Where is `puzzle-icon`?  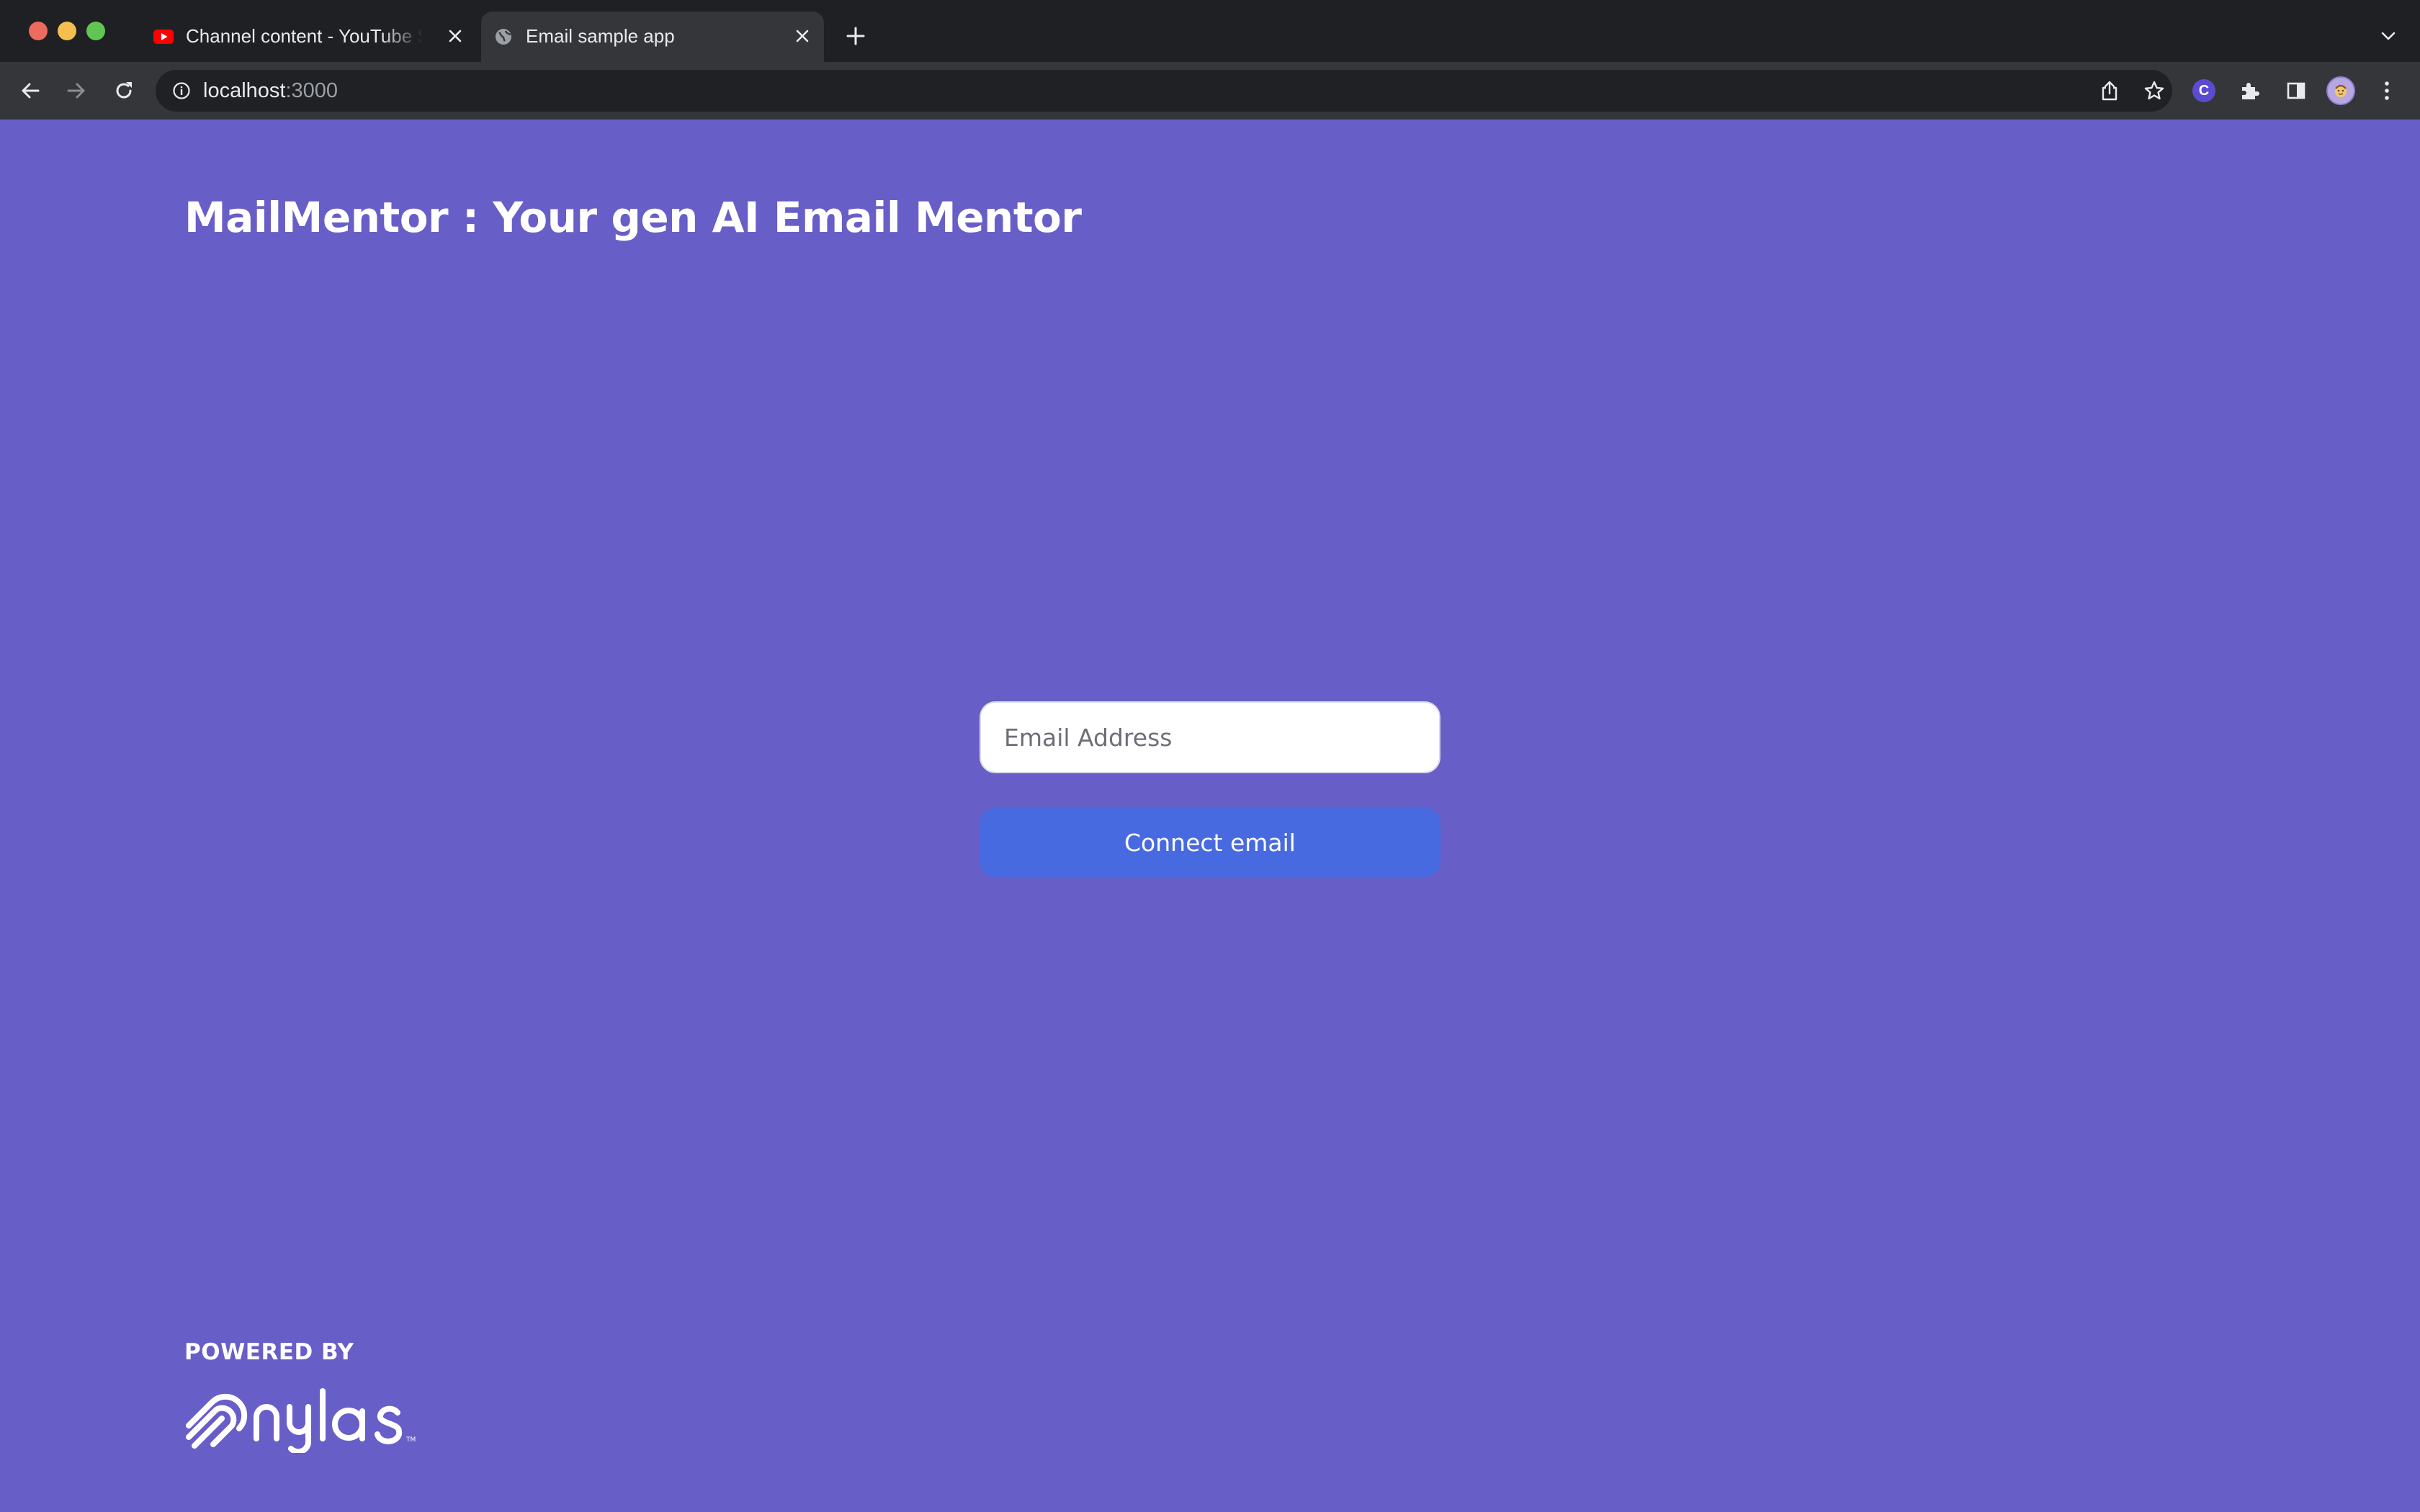 puzzle-icon is located at coordinates (2250, 91).